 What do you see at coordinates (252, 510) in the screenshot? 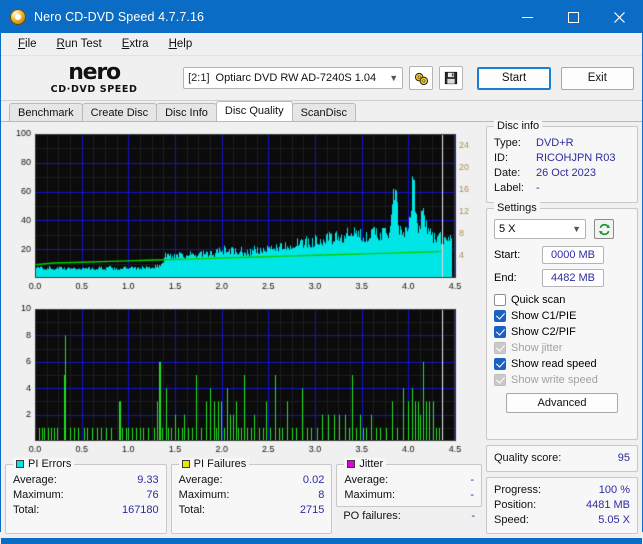
I see `pi-failures-total-row: Total: 2715` at bounding box center [252, 510].